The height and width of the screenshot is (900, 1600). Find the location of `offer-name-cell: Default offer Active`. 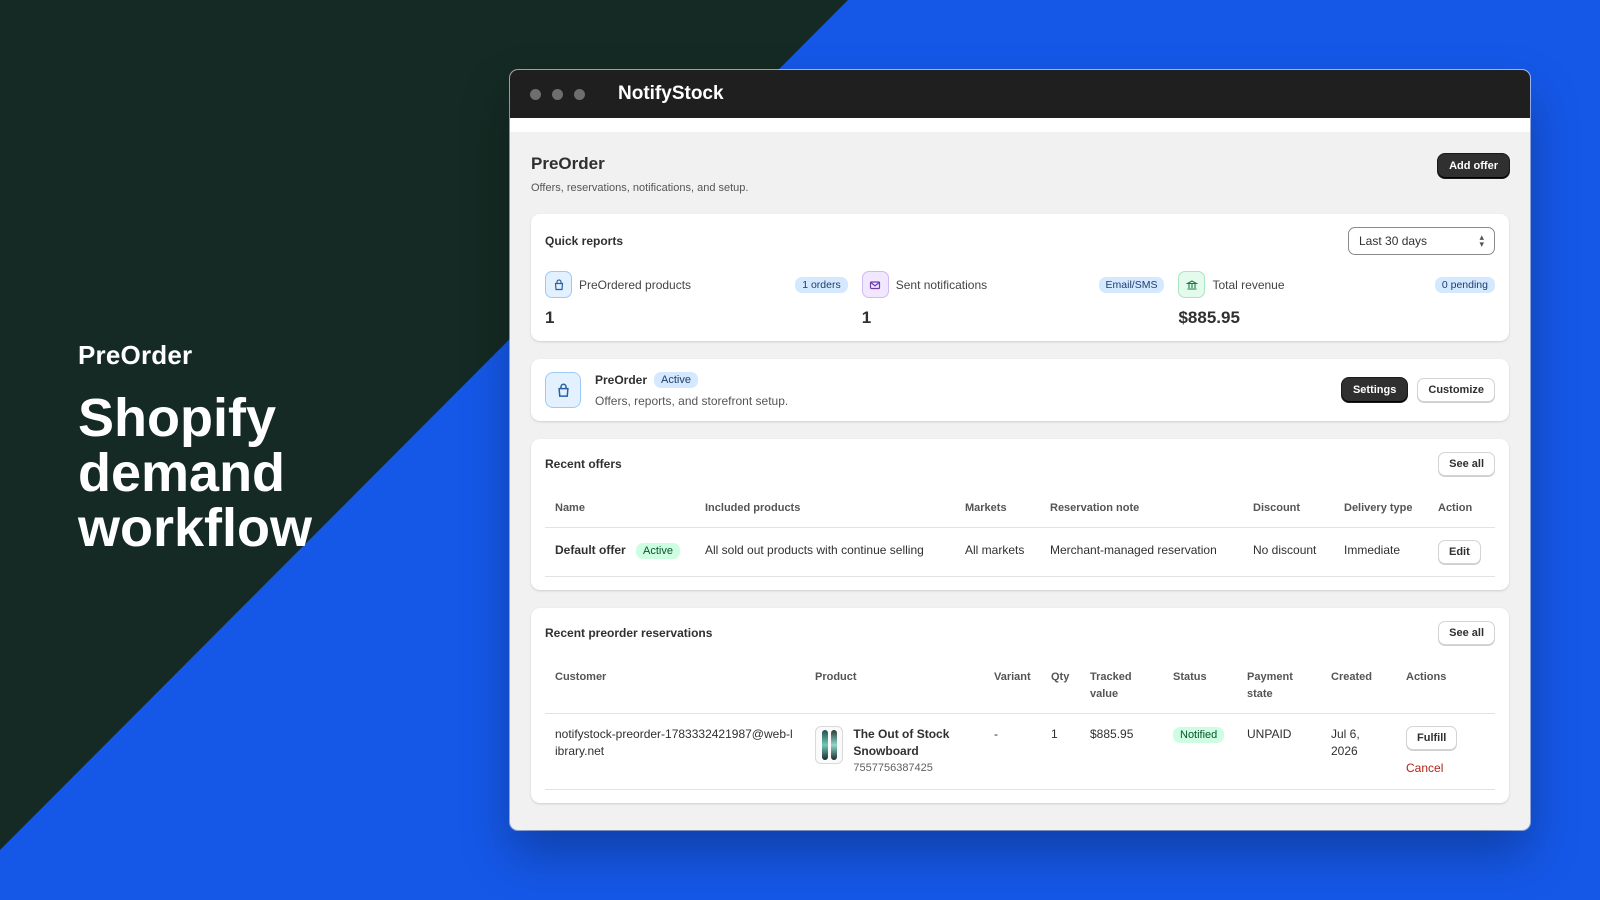

offer-name-cell: Default offer Active is located at coordinates (620, 552).